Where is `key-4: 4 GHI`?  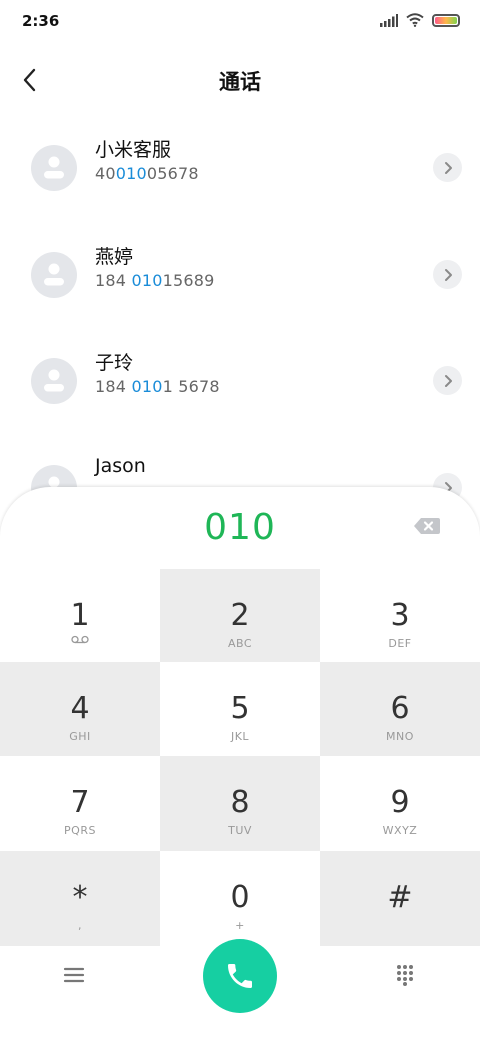
key-4: 4 GHI is located at coordinates (80, 709).